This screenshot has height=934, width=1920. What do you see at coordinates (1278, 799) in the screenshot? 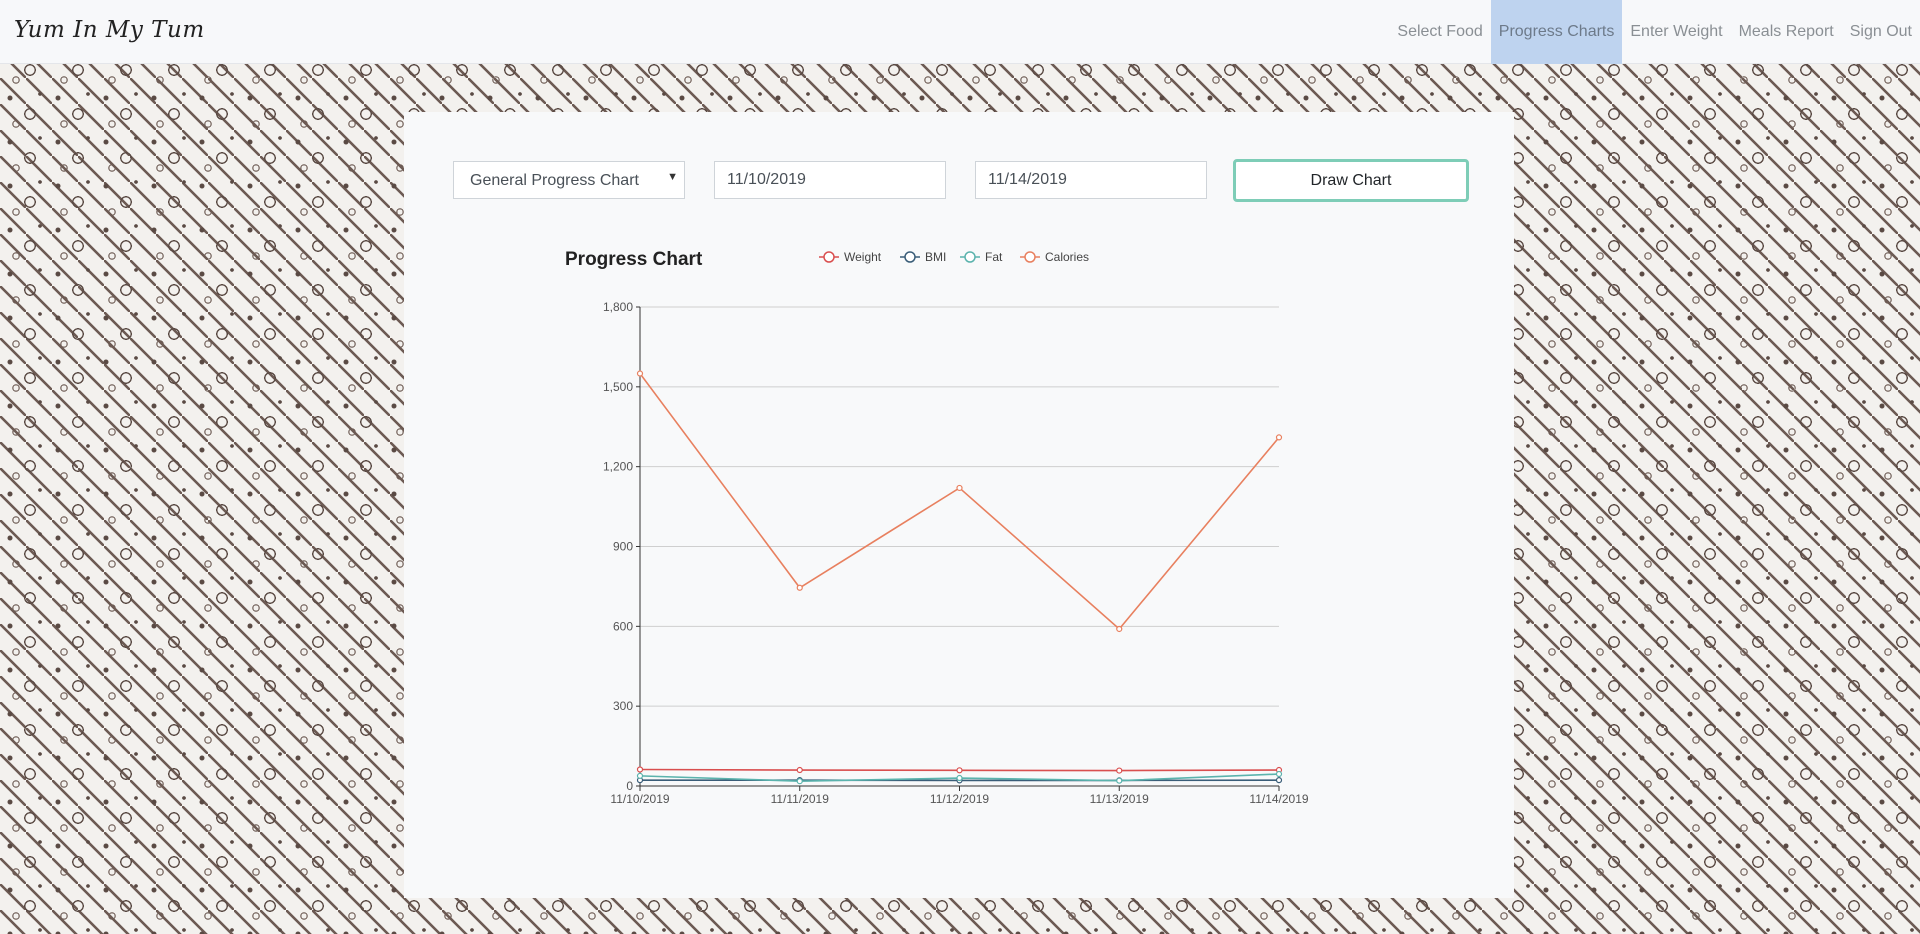
I see `x-tick-label: 11/14/2019` at bounding box center [1278, 799].